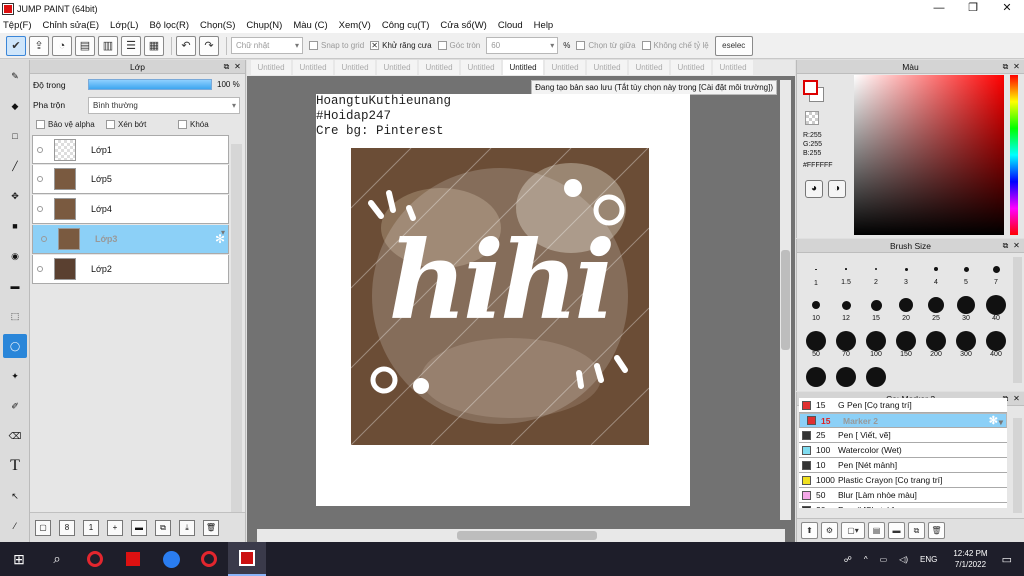  Describe the element at coordinates (15, 466) in the screenshot. I see `text-tool-icon: T` at that location.